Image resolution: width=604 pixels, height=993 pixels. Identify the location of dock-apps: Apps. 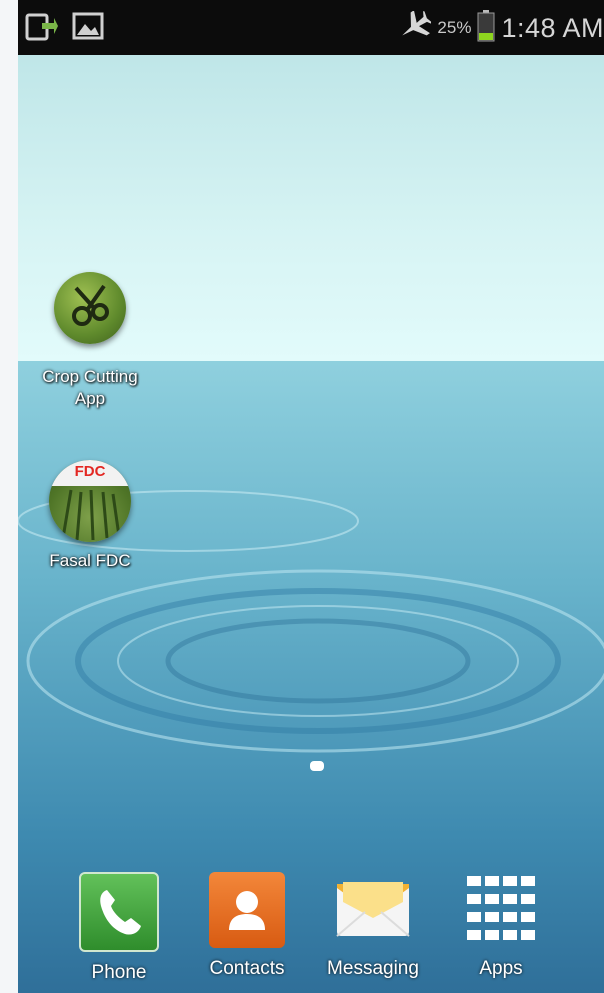
(501, 926).